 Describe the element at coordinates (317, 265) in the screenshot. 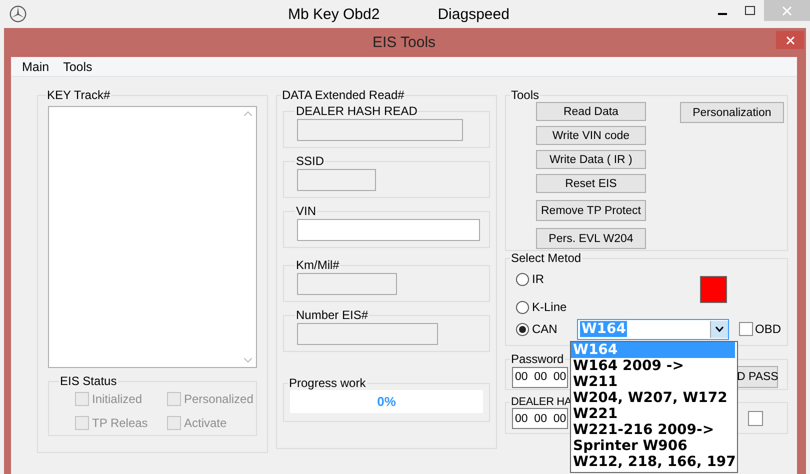

I see `field-label: Km/Mil#` at that location.